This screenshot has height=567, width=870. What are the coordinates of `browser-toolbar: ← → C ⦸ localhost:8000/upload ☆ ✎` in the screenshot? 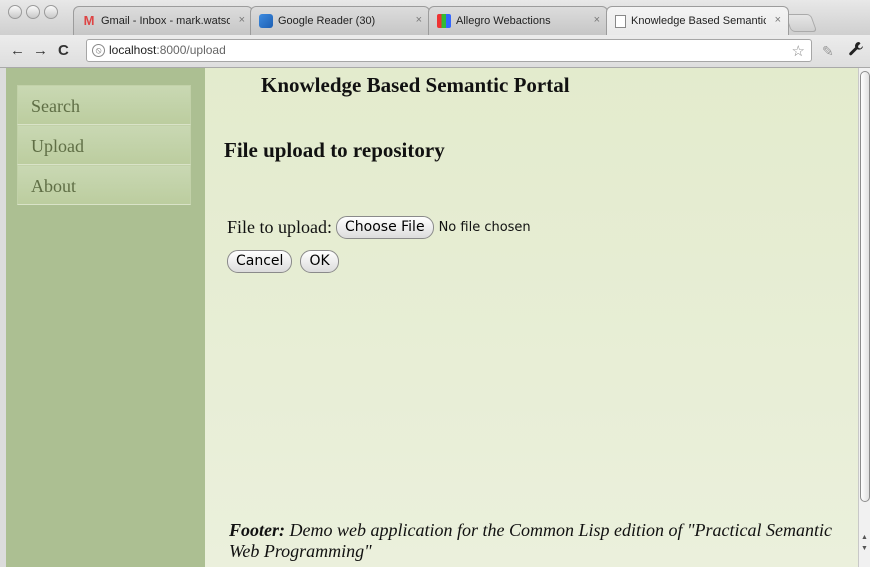 It's located at (435, 51).